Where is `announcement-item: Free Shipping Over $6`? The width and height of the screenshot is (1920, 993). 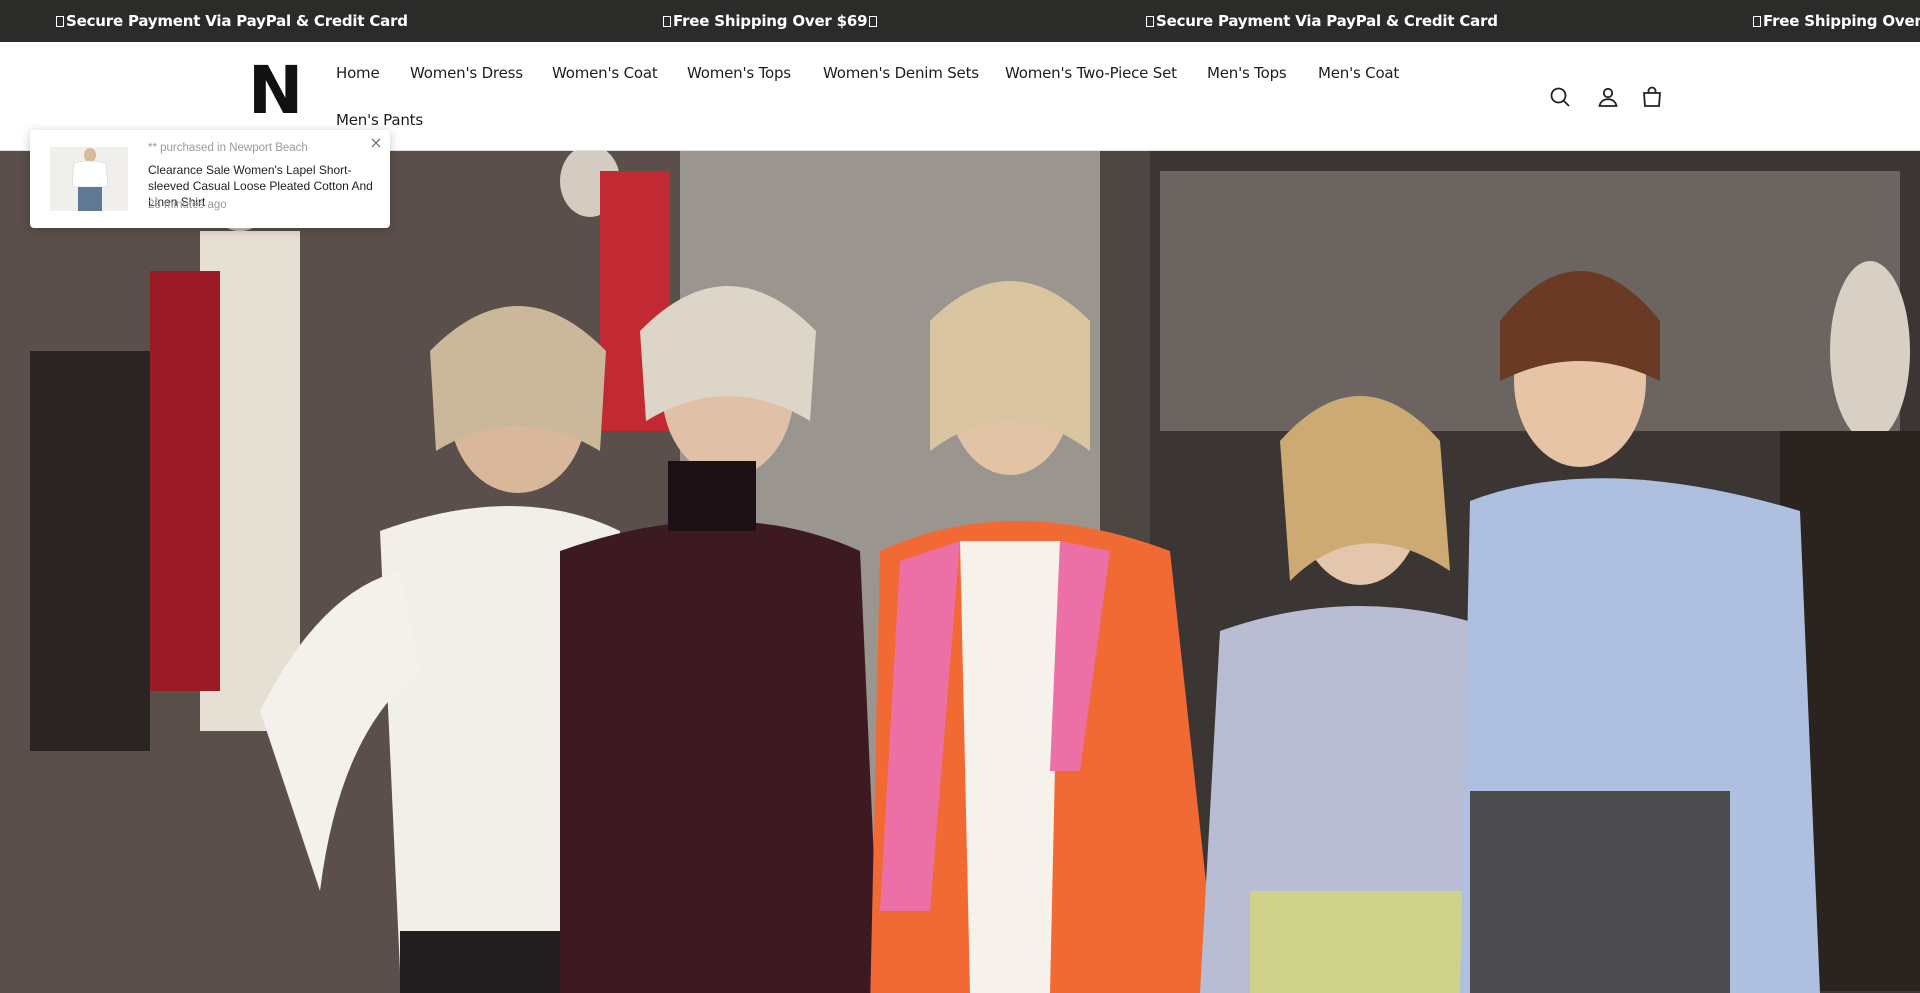 announcement-item: Free Shipping Over $6 is located at coordinates (1836, 21).